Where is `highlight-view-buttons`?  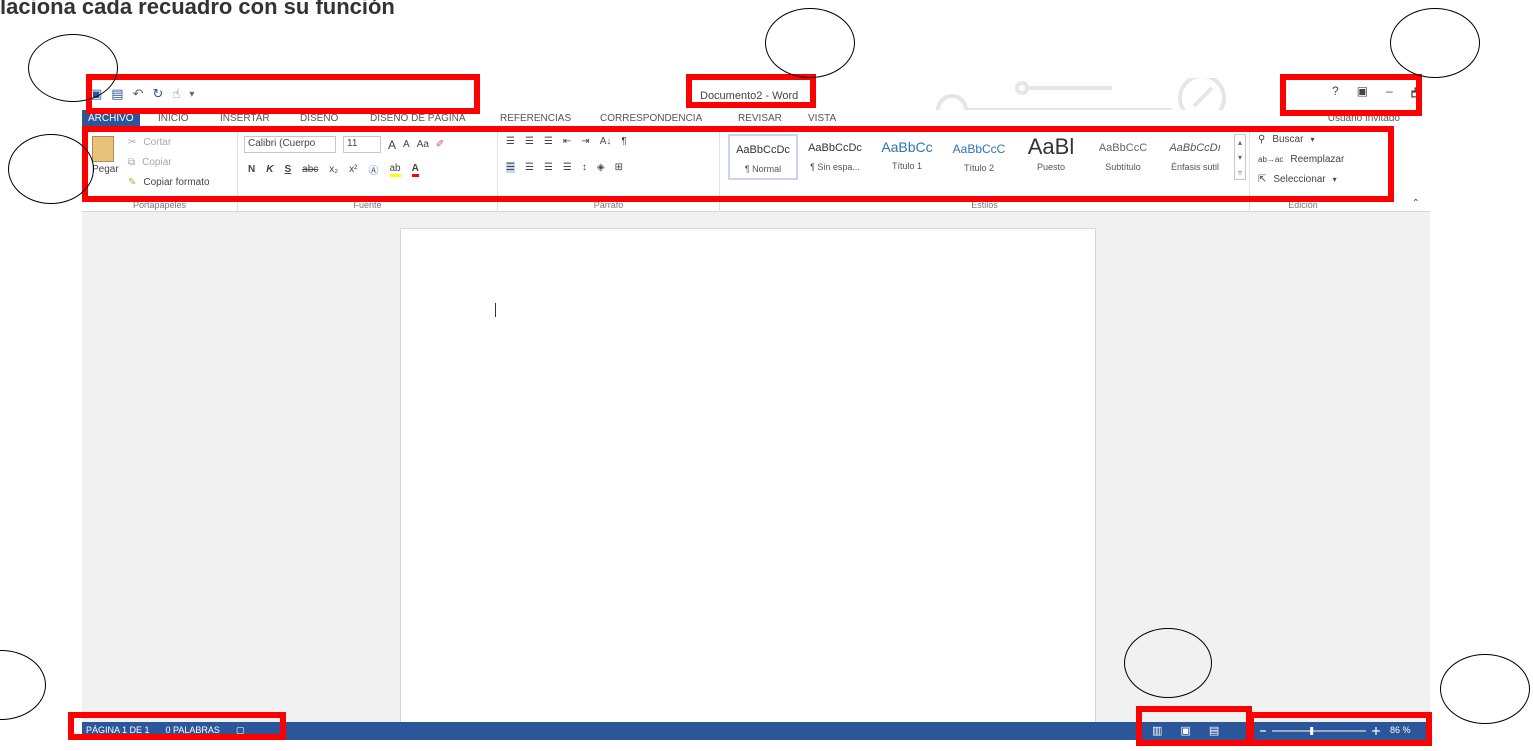
highlight-view-buttons is located at coordinates (1194, 726).